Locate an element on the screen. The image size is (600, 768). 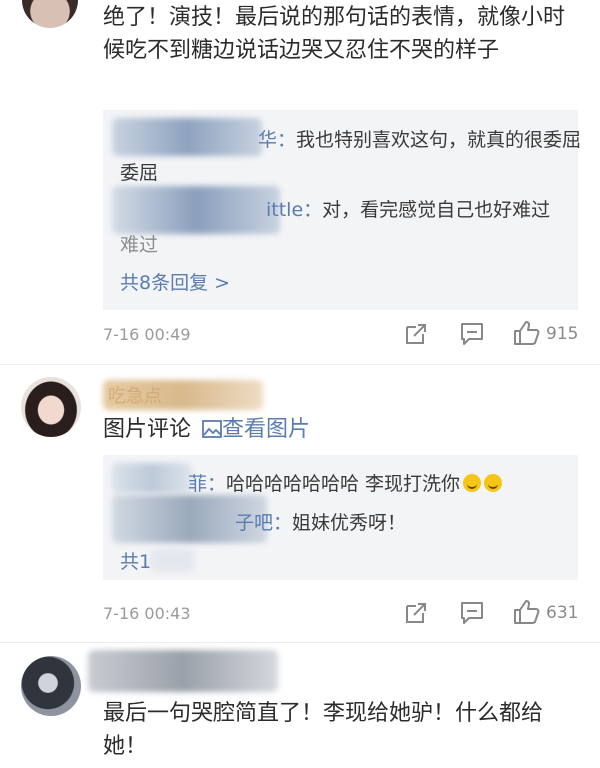
comment-text: 图片评论 查看图片 is located at coordinates (206, 429).